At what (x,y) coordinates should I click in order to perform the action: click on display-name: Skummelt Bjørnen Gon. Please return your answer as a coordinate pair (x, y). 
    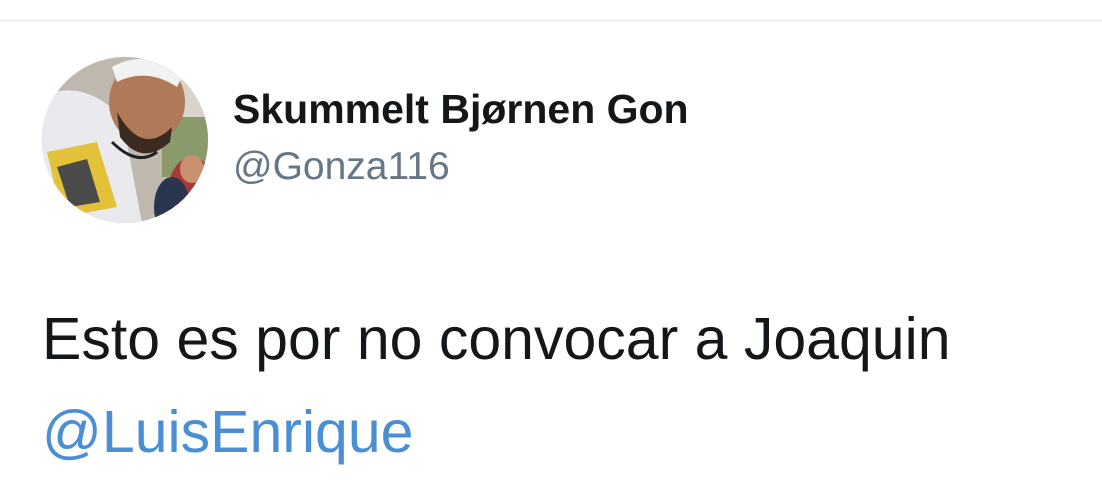
    Looking at the image, I should click on (461, 109).